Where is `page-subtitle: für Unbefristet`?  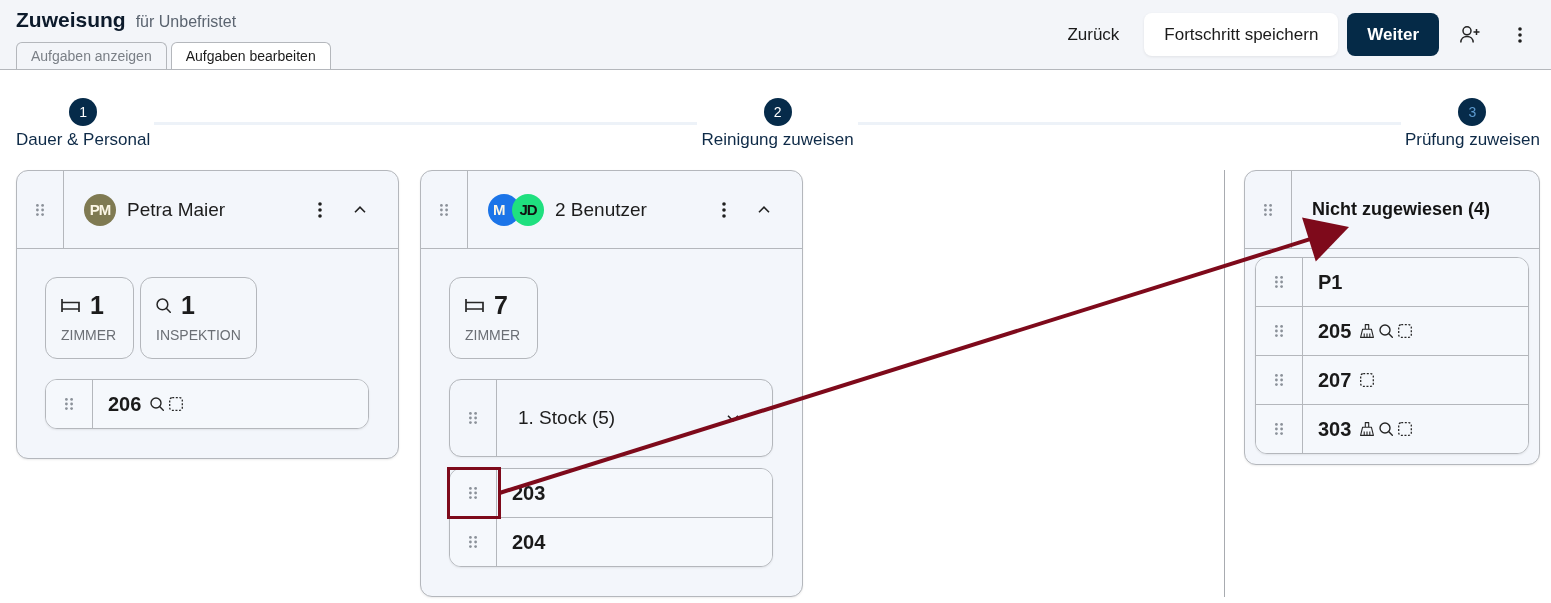
page-subtitle: für Unbefristet is located at coordinates (186, 22).